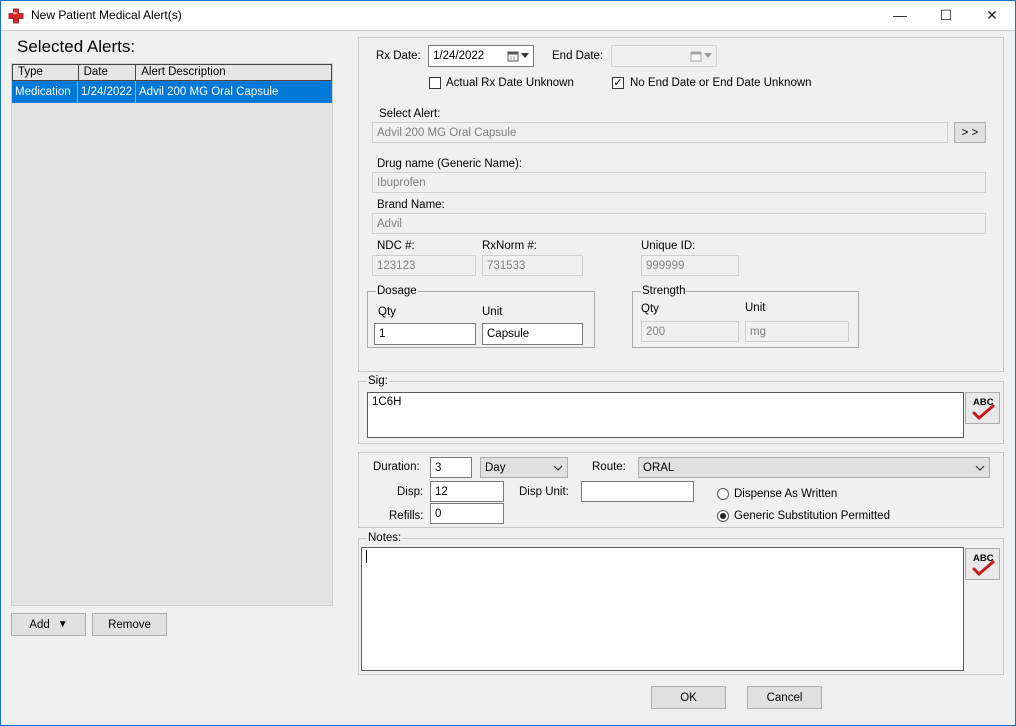 This screenshot has width=1016, height=726. I want to click on strength-qty-label: Qty, so click(650, 309).